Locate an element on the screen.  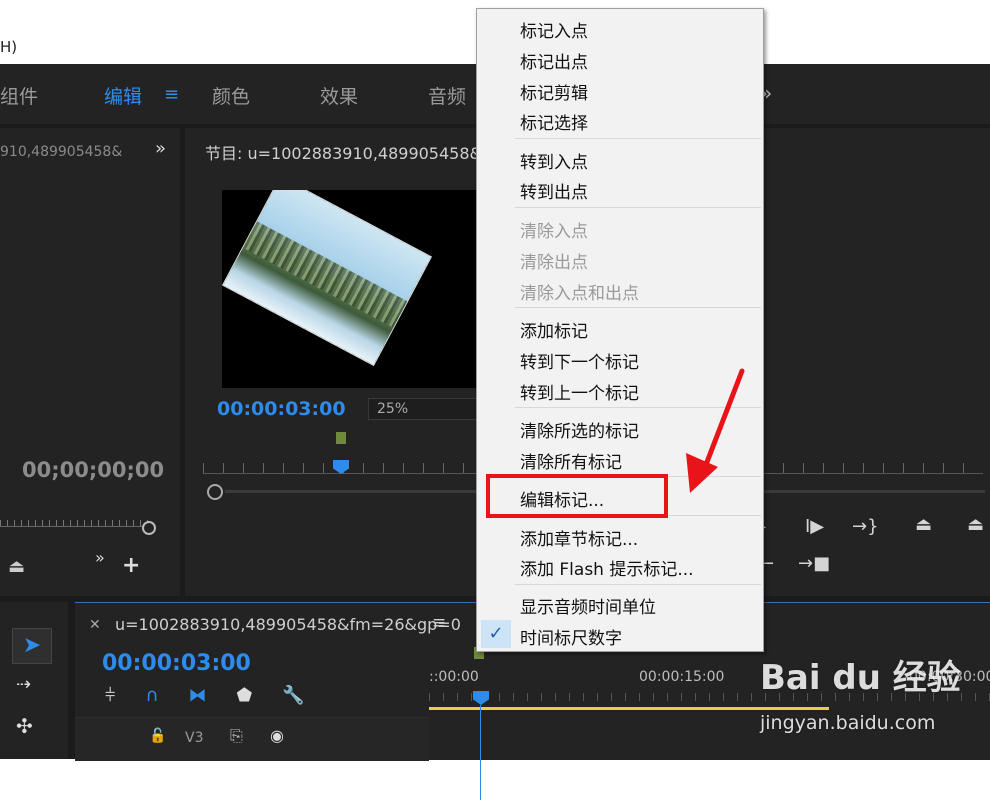
extract-icon: ⏏ is located at coordinates (975, 524).